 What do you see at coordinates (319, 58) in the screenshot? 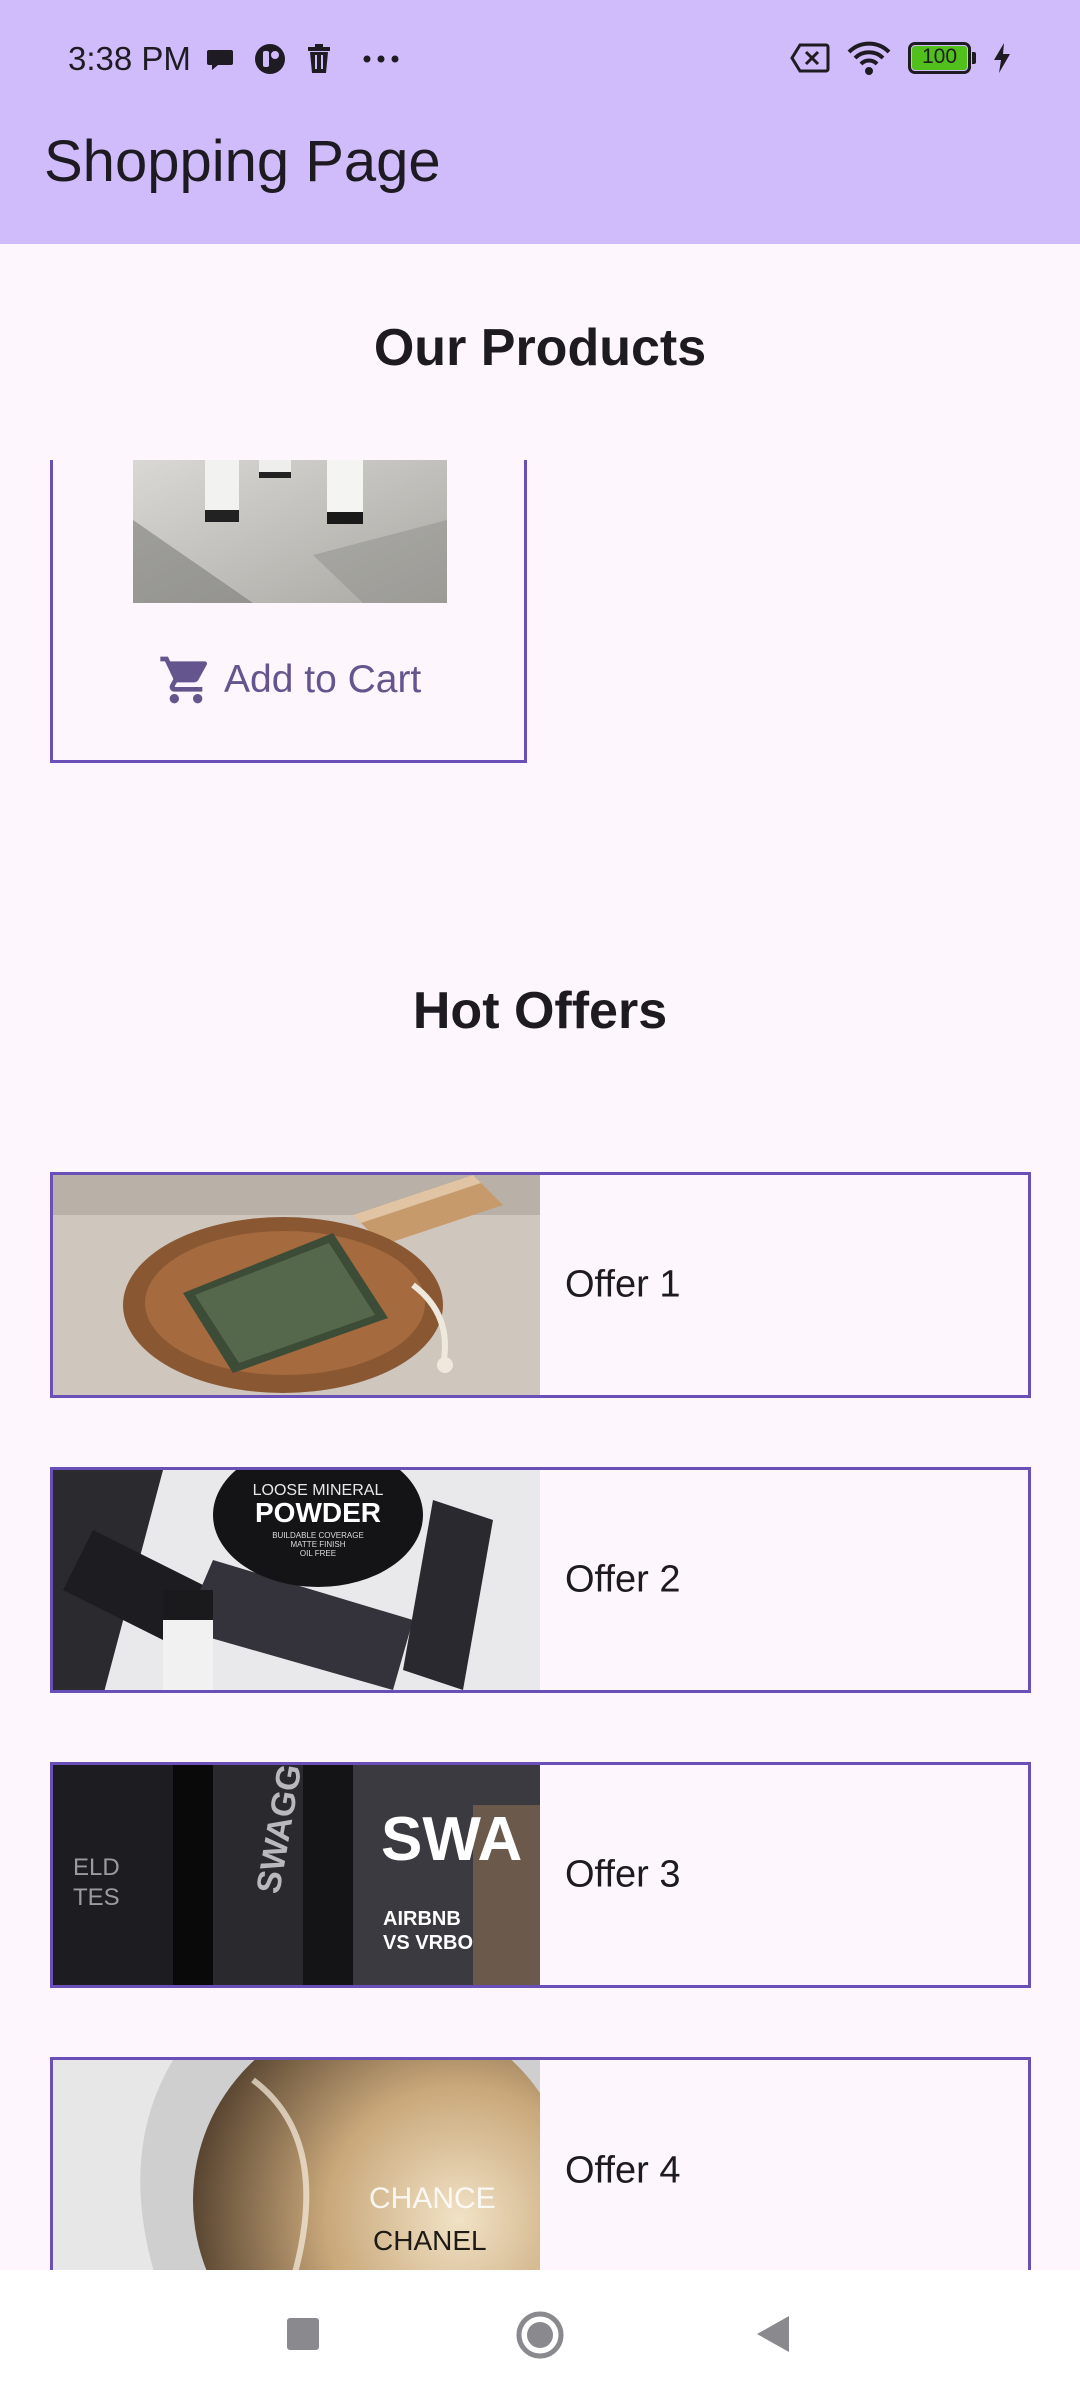
I see `trash-icon` at bounding box center [319, 58].